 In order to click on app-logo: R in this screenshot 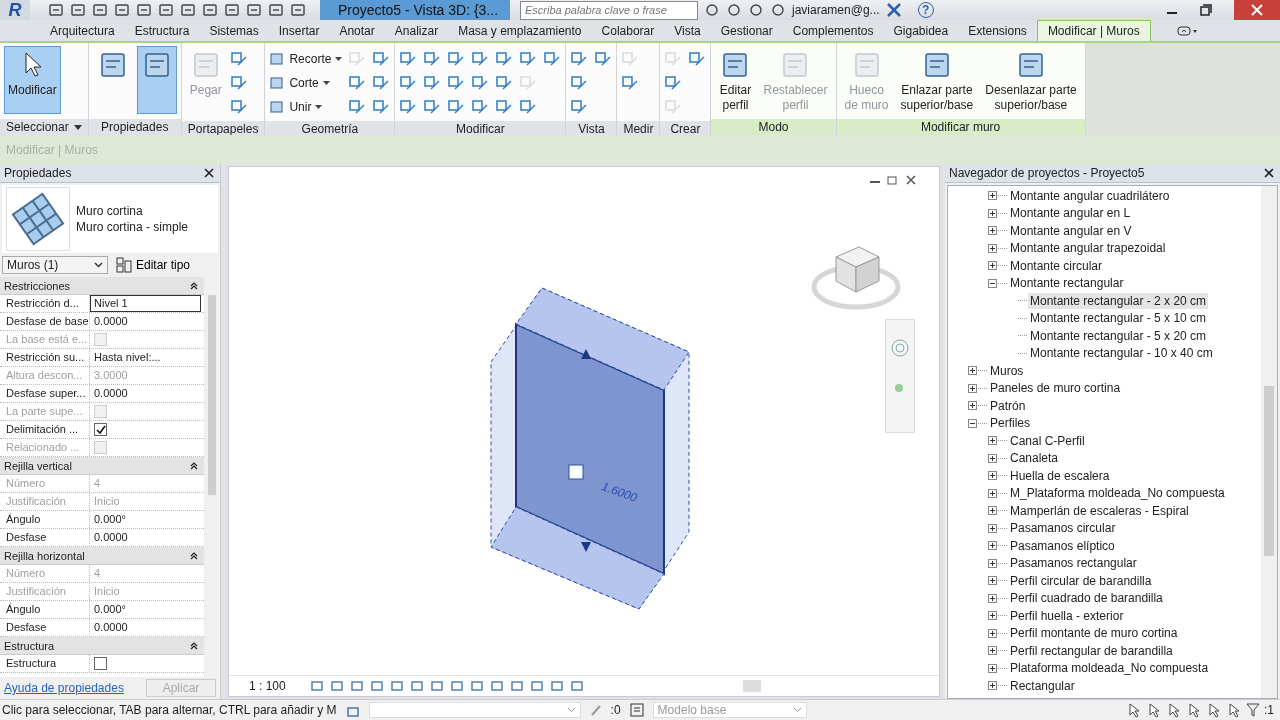, I will do `click(15, 10)`.